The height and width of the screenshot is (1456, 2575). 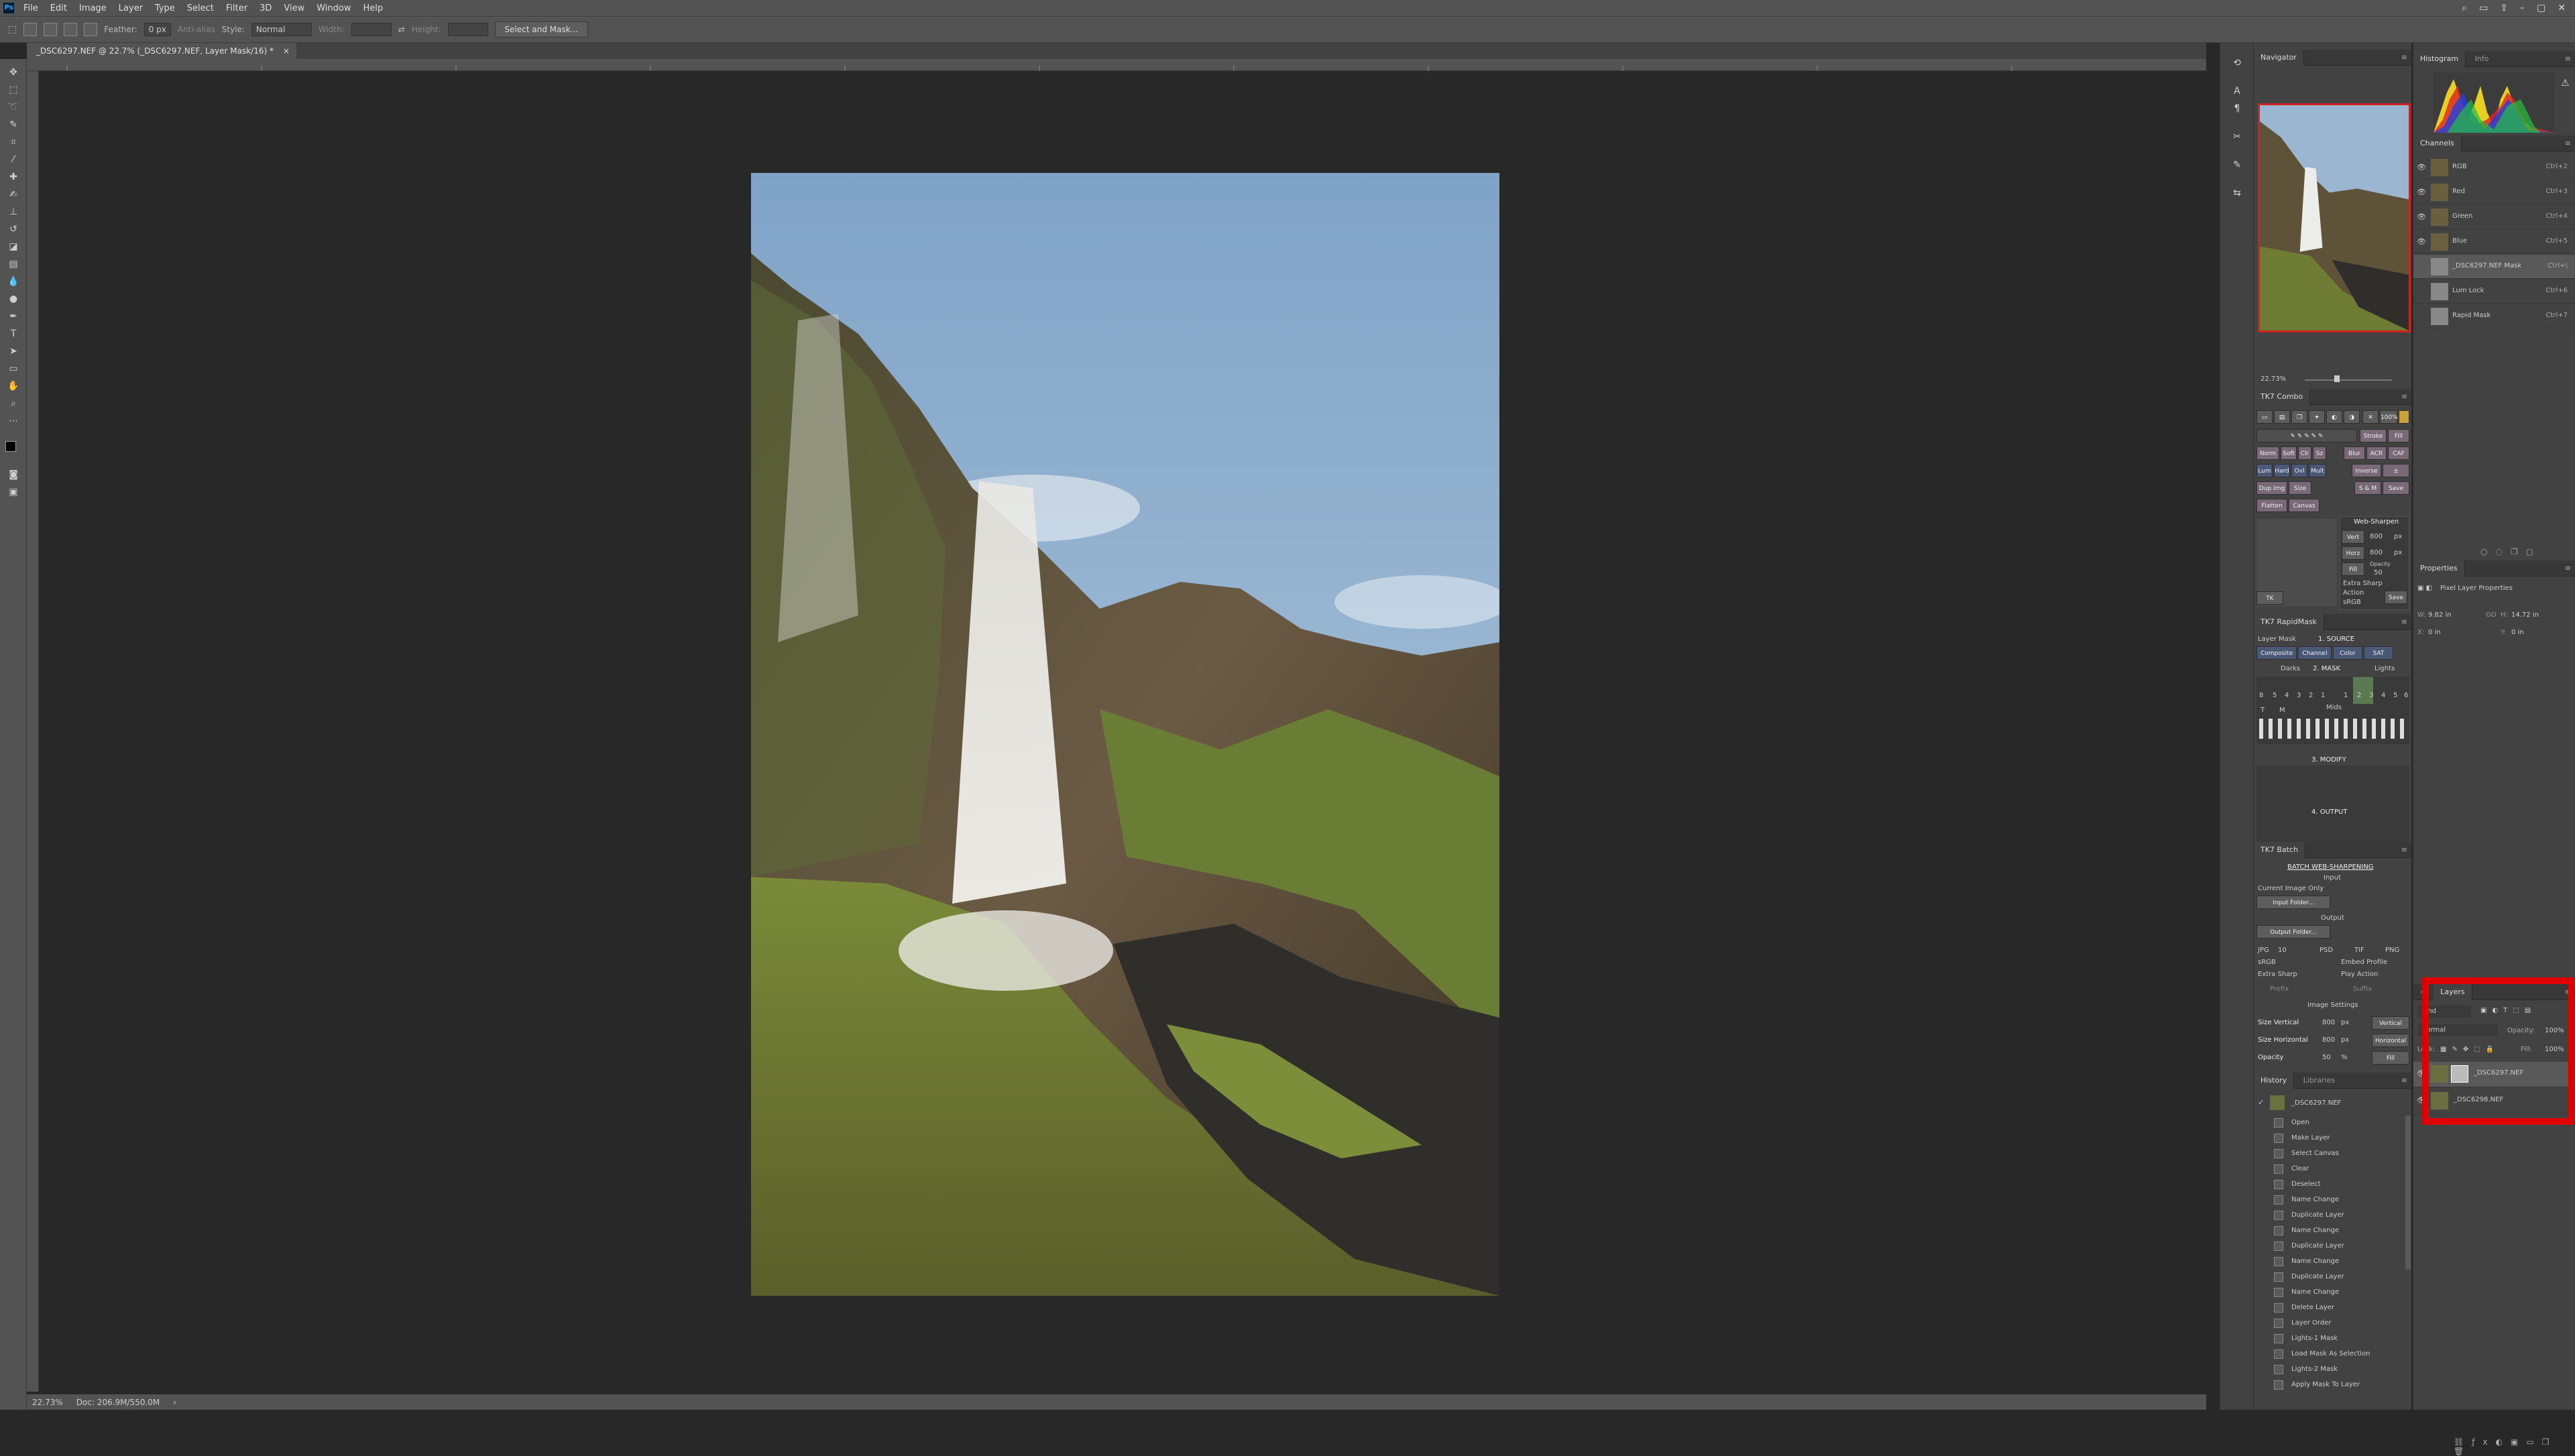 What do you see at coordinates (373, 8) in the screenshot?
I see `menu-help: Help` at bounding box center [373, 8].